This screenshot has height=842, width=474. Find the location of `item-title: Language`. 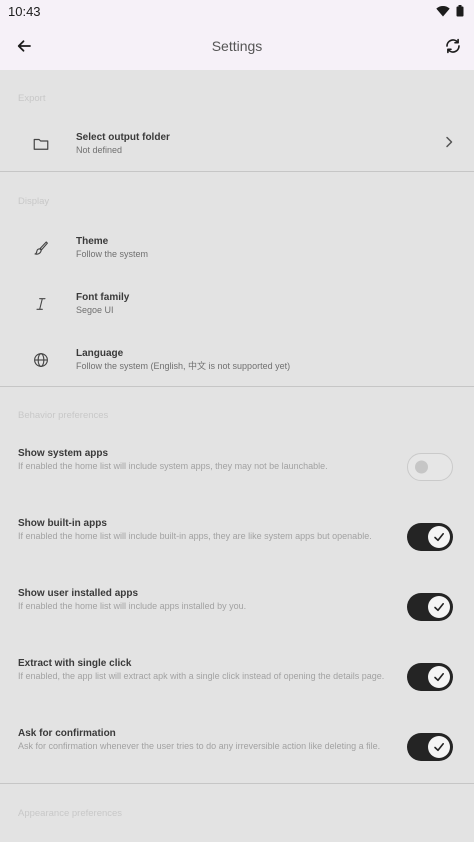

item-title: Language is located at coordinates (100, 353).